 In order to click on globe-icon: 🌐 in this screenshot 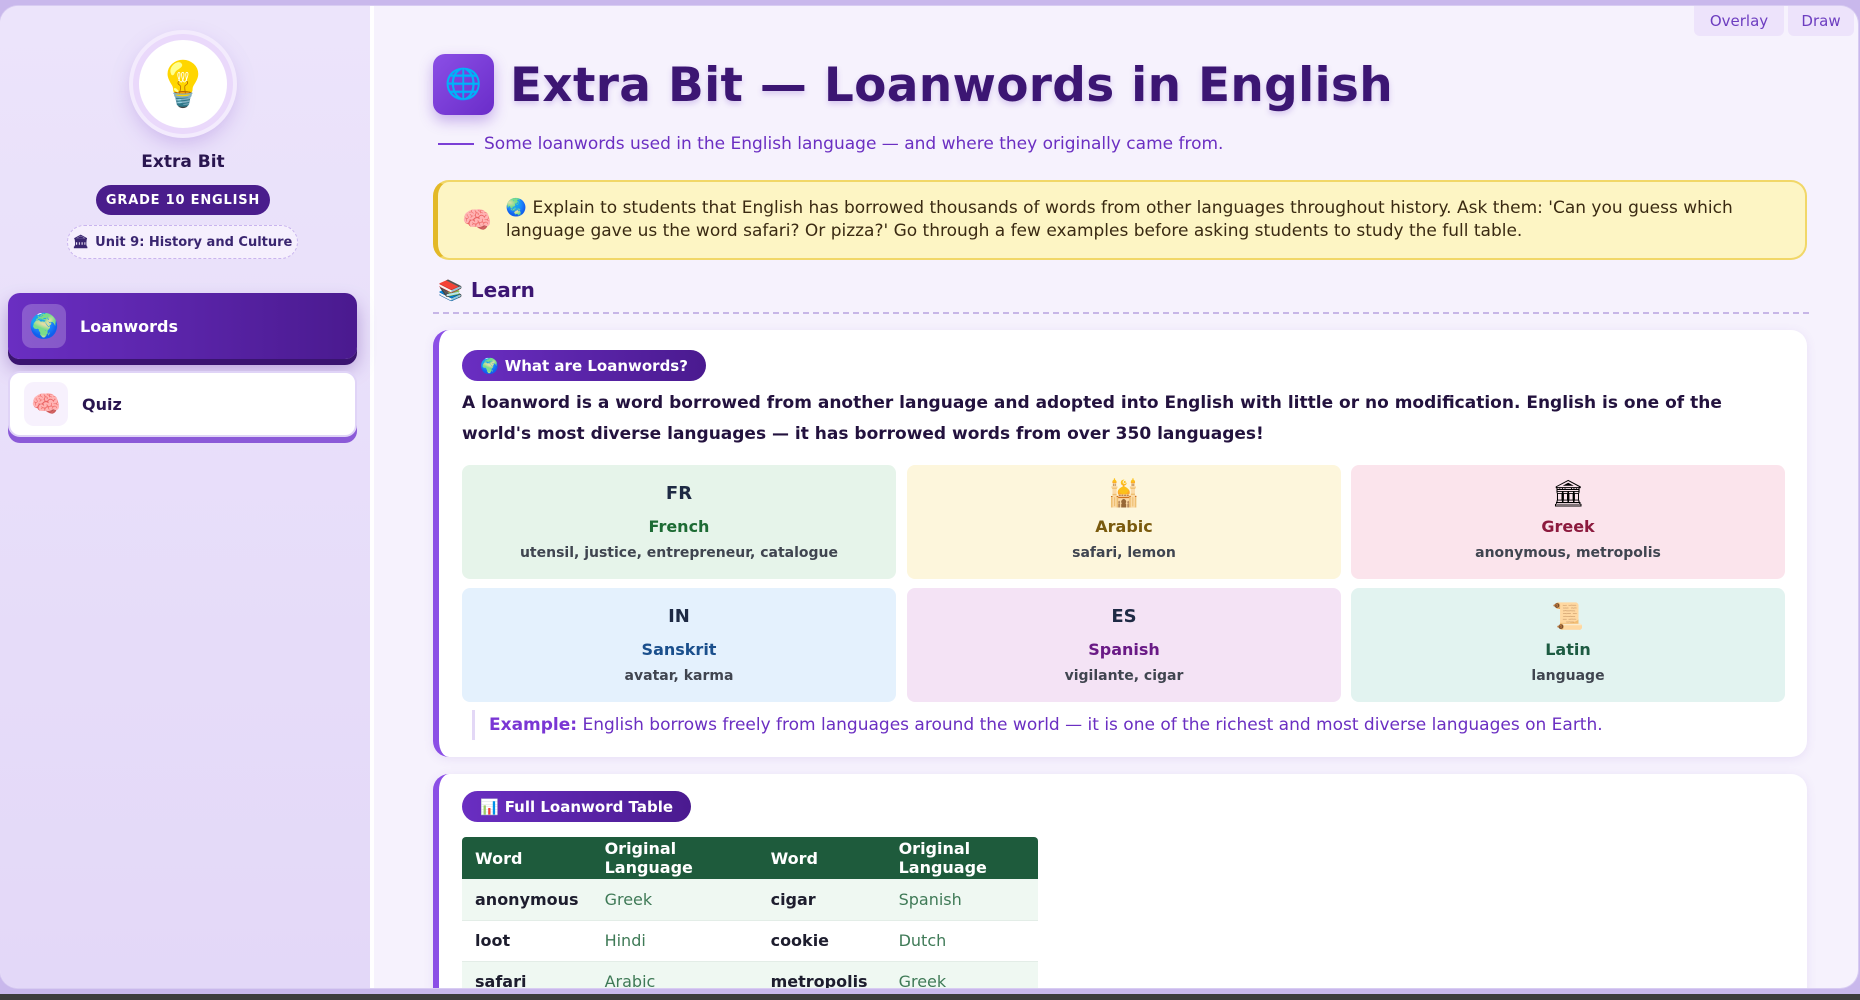, I will do `click(463, 84)`.